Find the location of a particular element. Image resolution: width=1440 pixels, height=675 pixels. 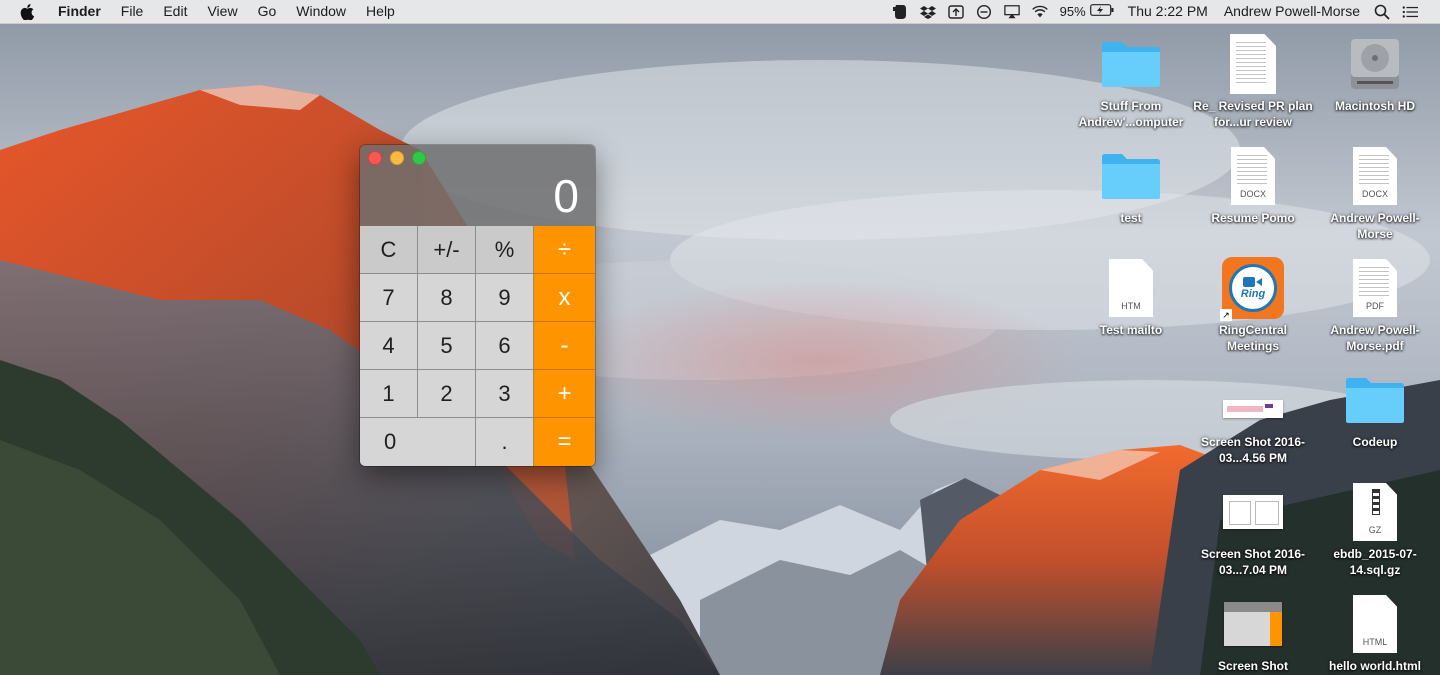

desktop-icon-hello-world-html: HTML hello world.html is located at coordinates (1375, 633).